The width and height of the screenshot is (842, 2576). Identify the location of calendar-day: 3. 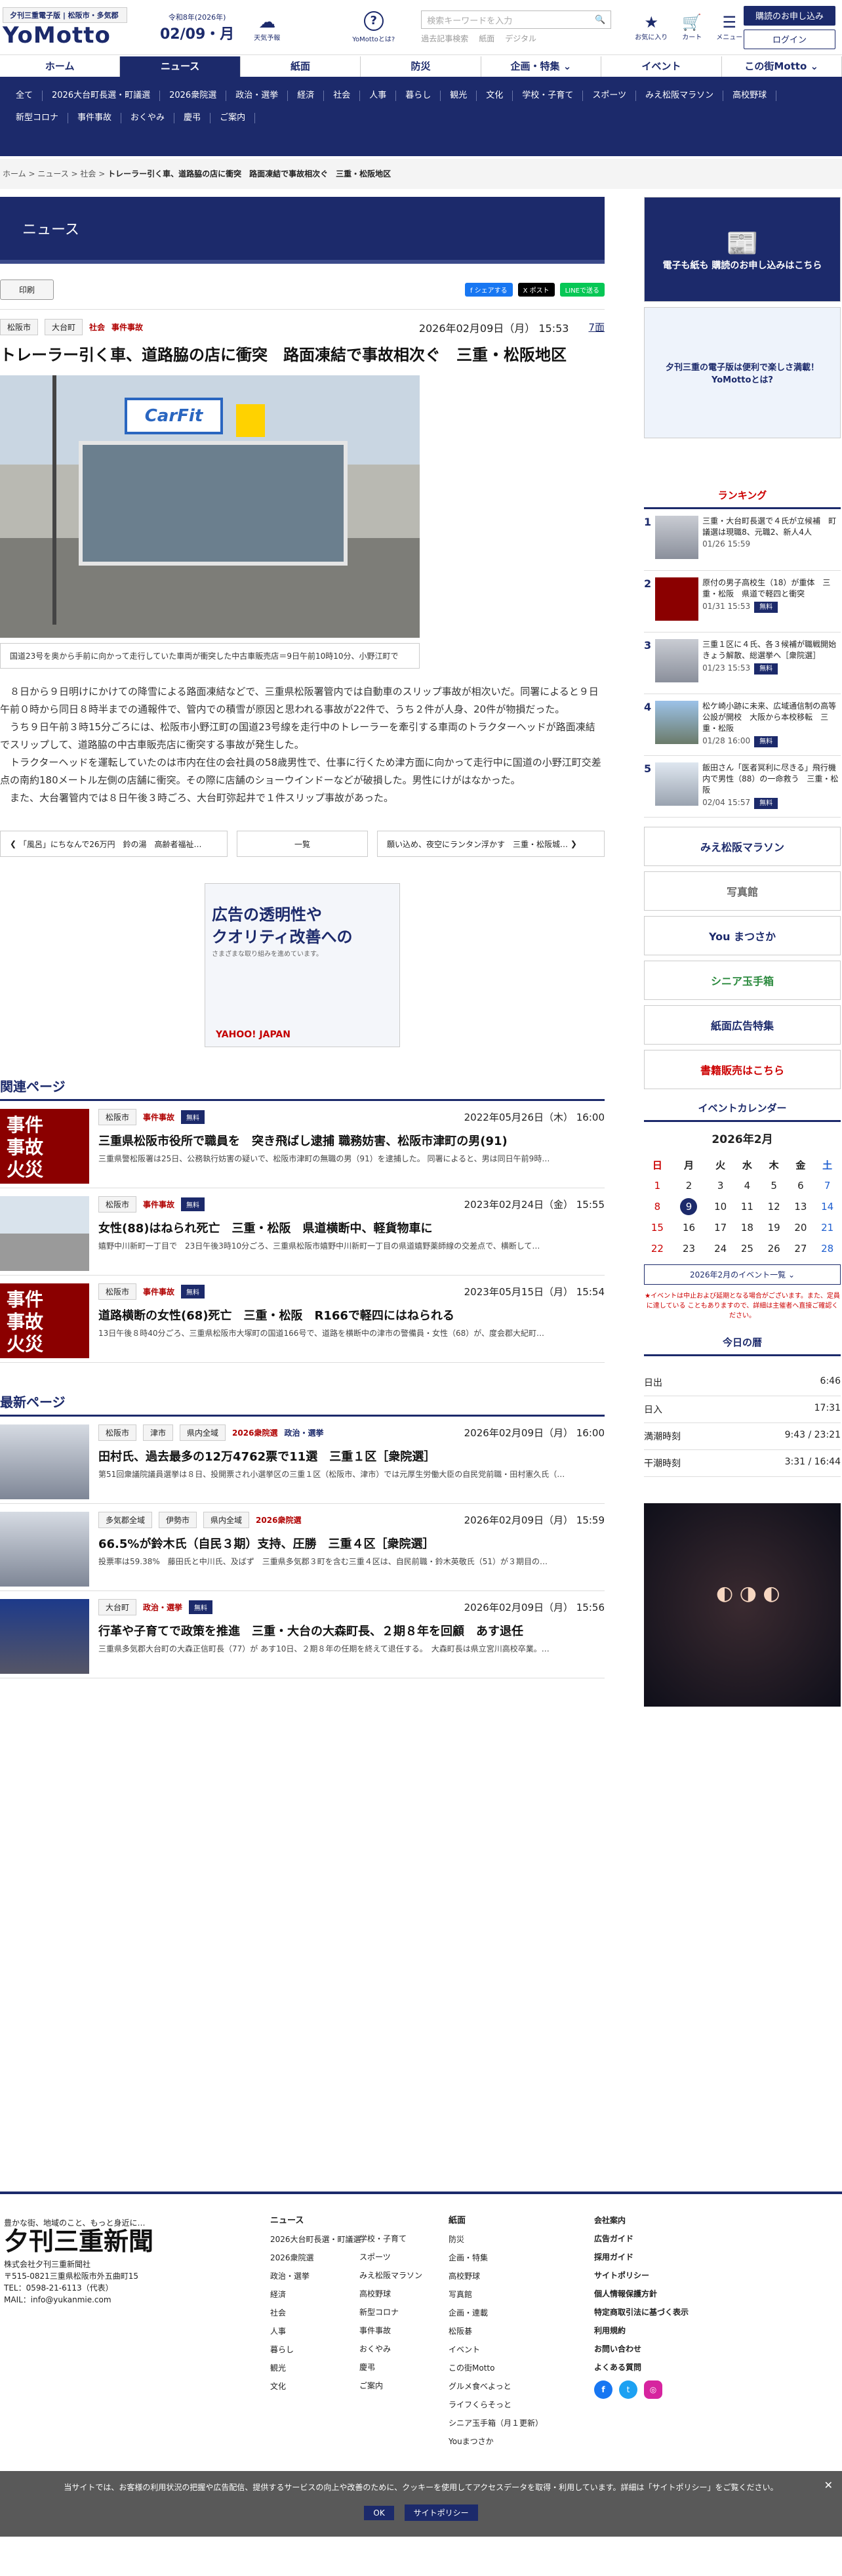
(720, 1185).